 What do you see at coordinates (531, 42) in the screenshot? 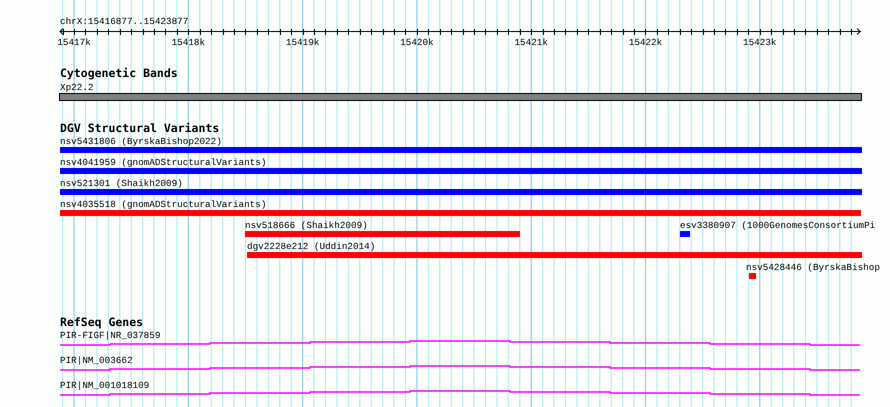
I see `tick-label: 15421k` at bounding box center [531, 42].